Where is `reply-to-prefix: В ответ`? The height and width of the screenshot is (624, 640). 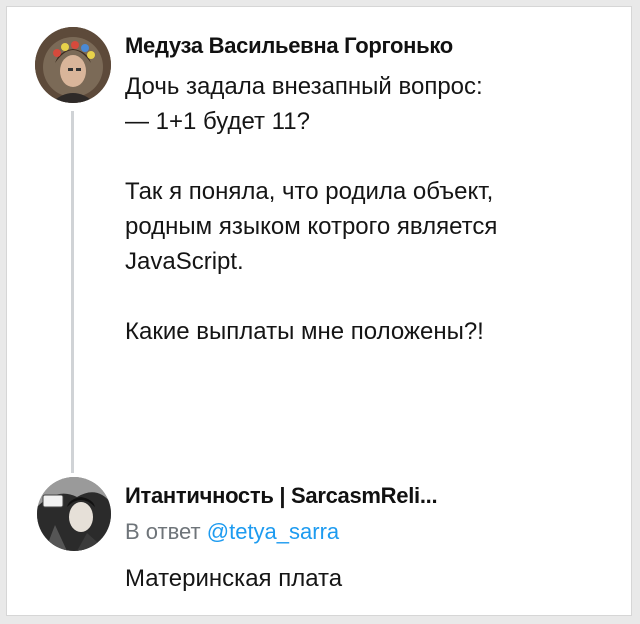
reply-to-prefix: В ответ is located at coordinates (163, 531).